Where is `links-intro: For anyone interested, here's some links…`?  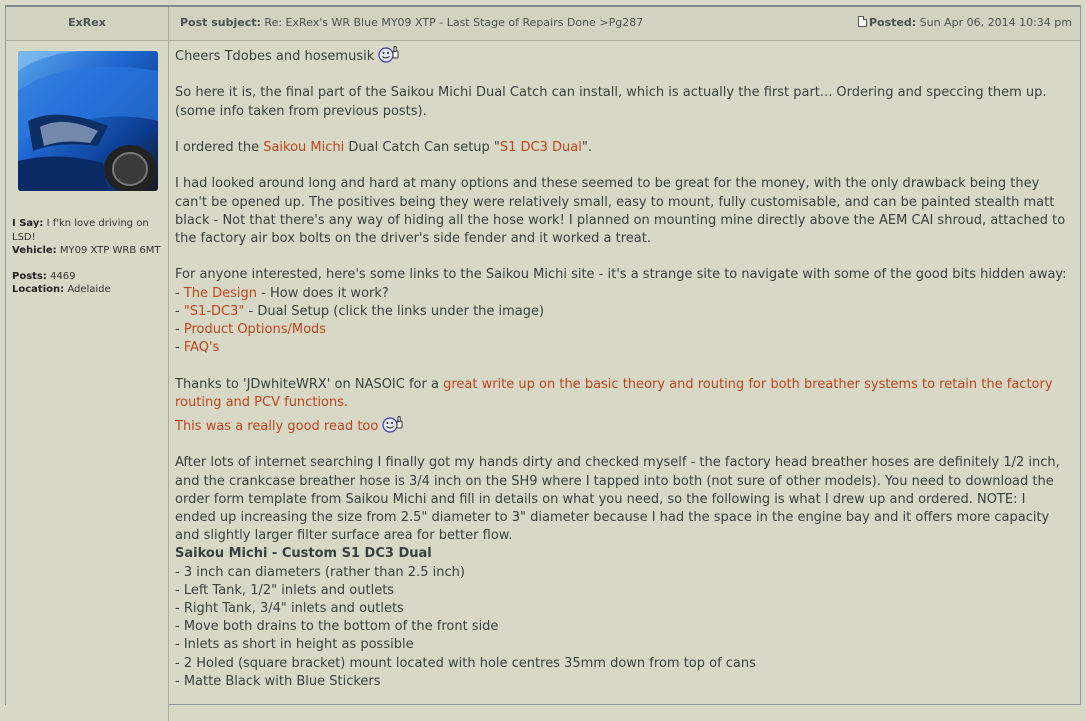 links-intro: For anyone interested, here's some links… is located at coordinates (621, 275).